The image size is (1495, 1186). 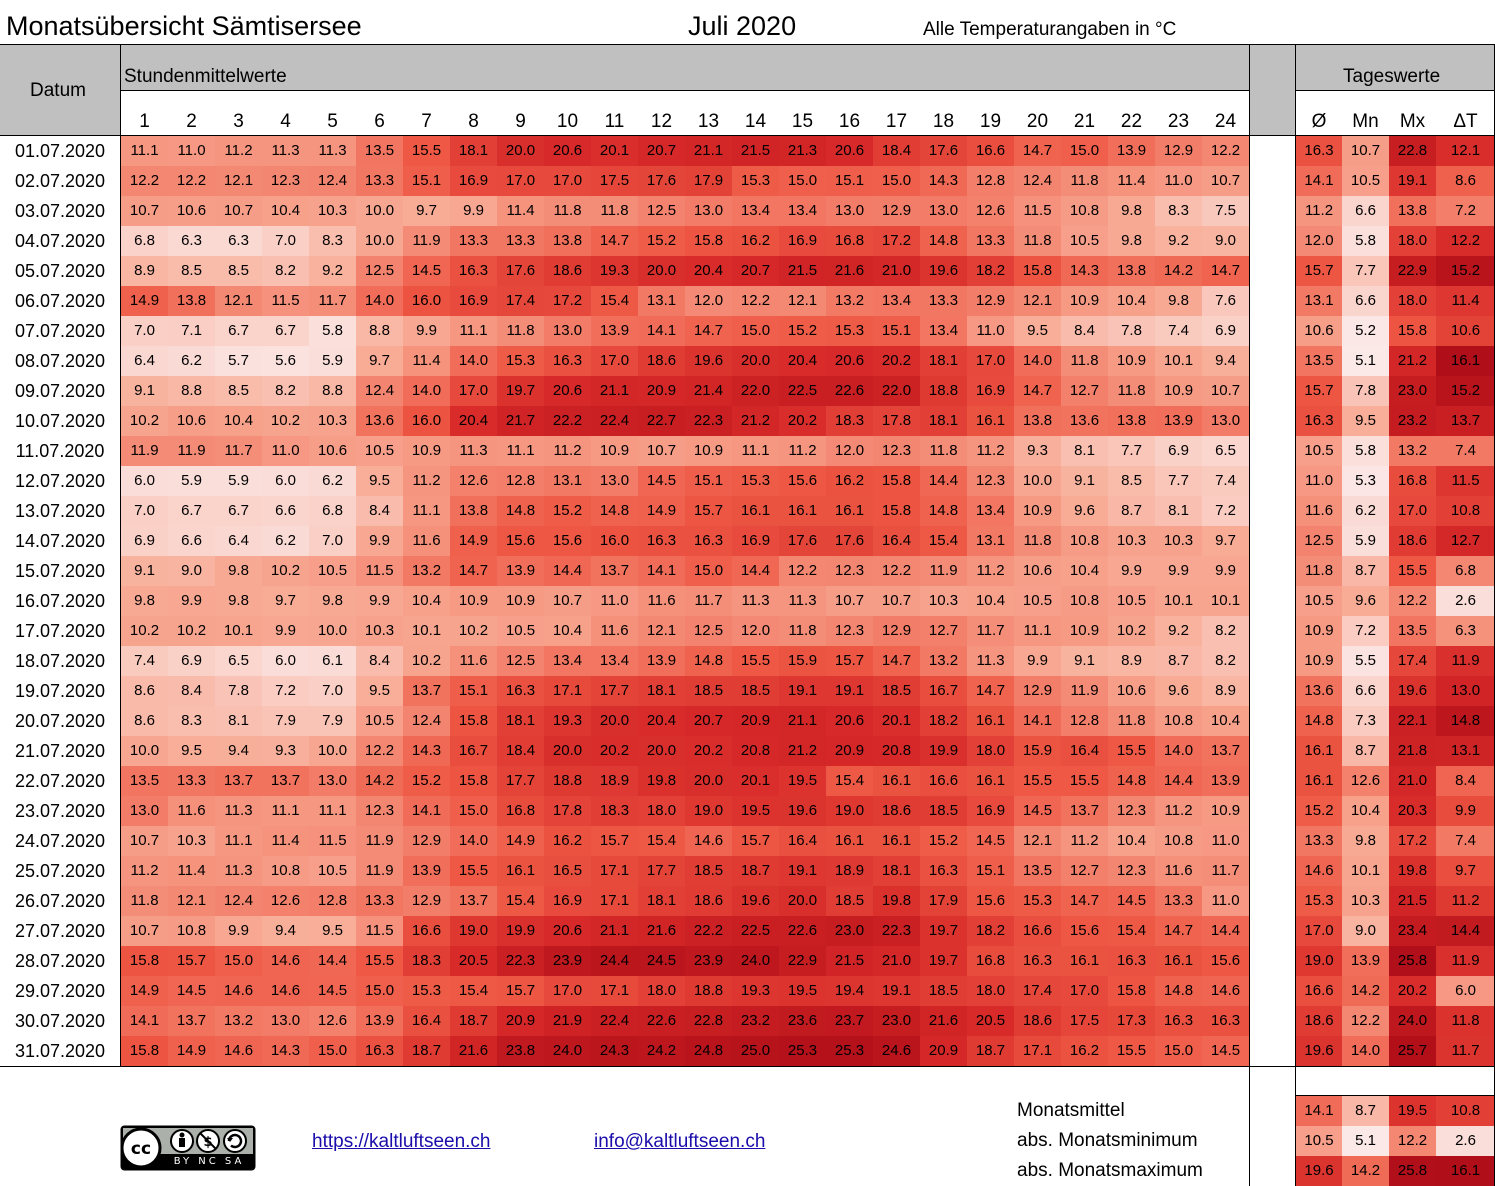 I want to click on hourly-cell: 18.1, so click(x=943, y=421).